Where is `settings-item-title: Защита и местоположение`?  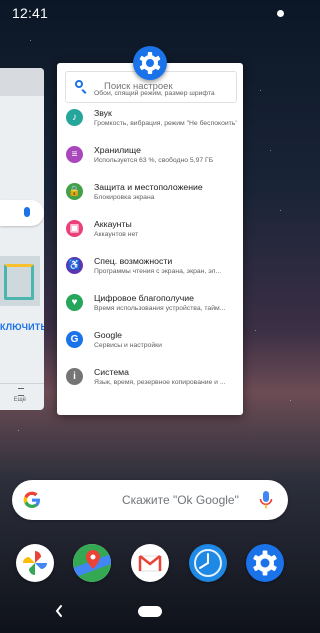 settings-item-title: Защита и местоположение is located at coordinates (148, 187).